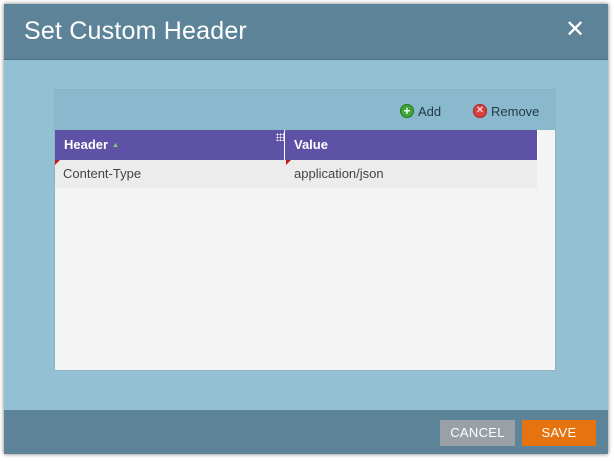 The width and height of the screenshot is (614, 461). Describe the element at coordinates (407, 111) in the screenshot. I see `add-circle-icon: +` at that location.